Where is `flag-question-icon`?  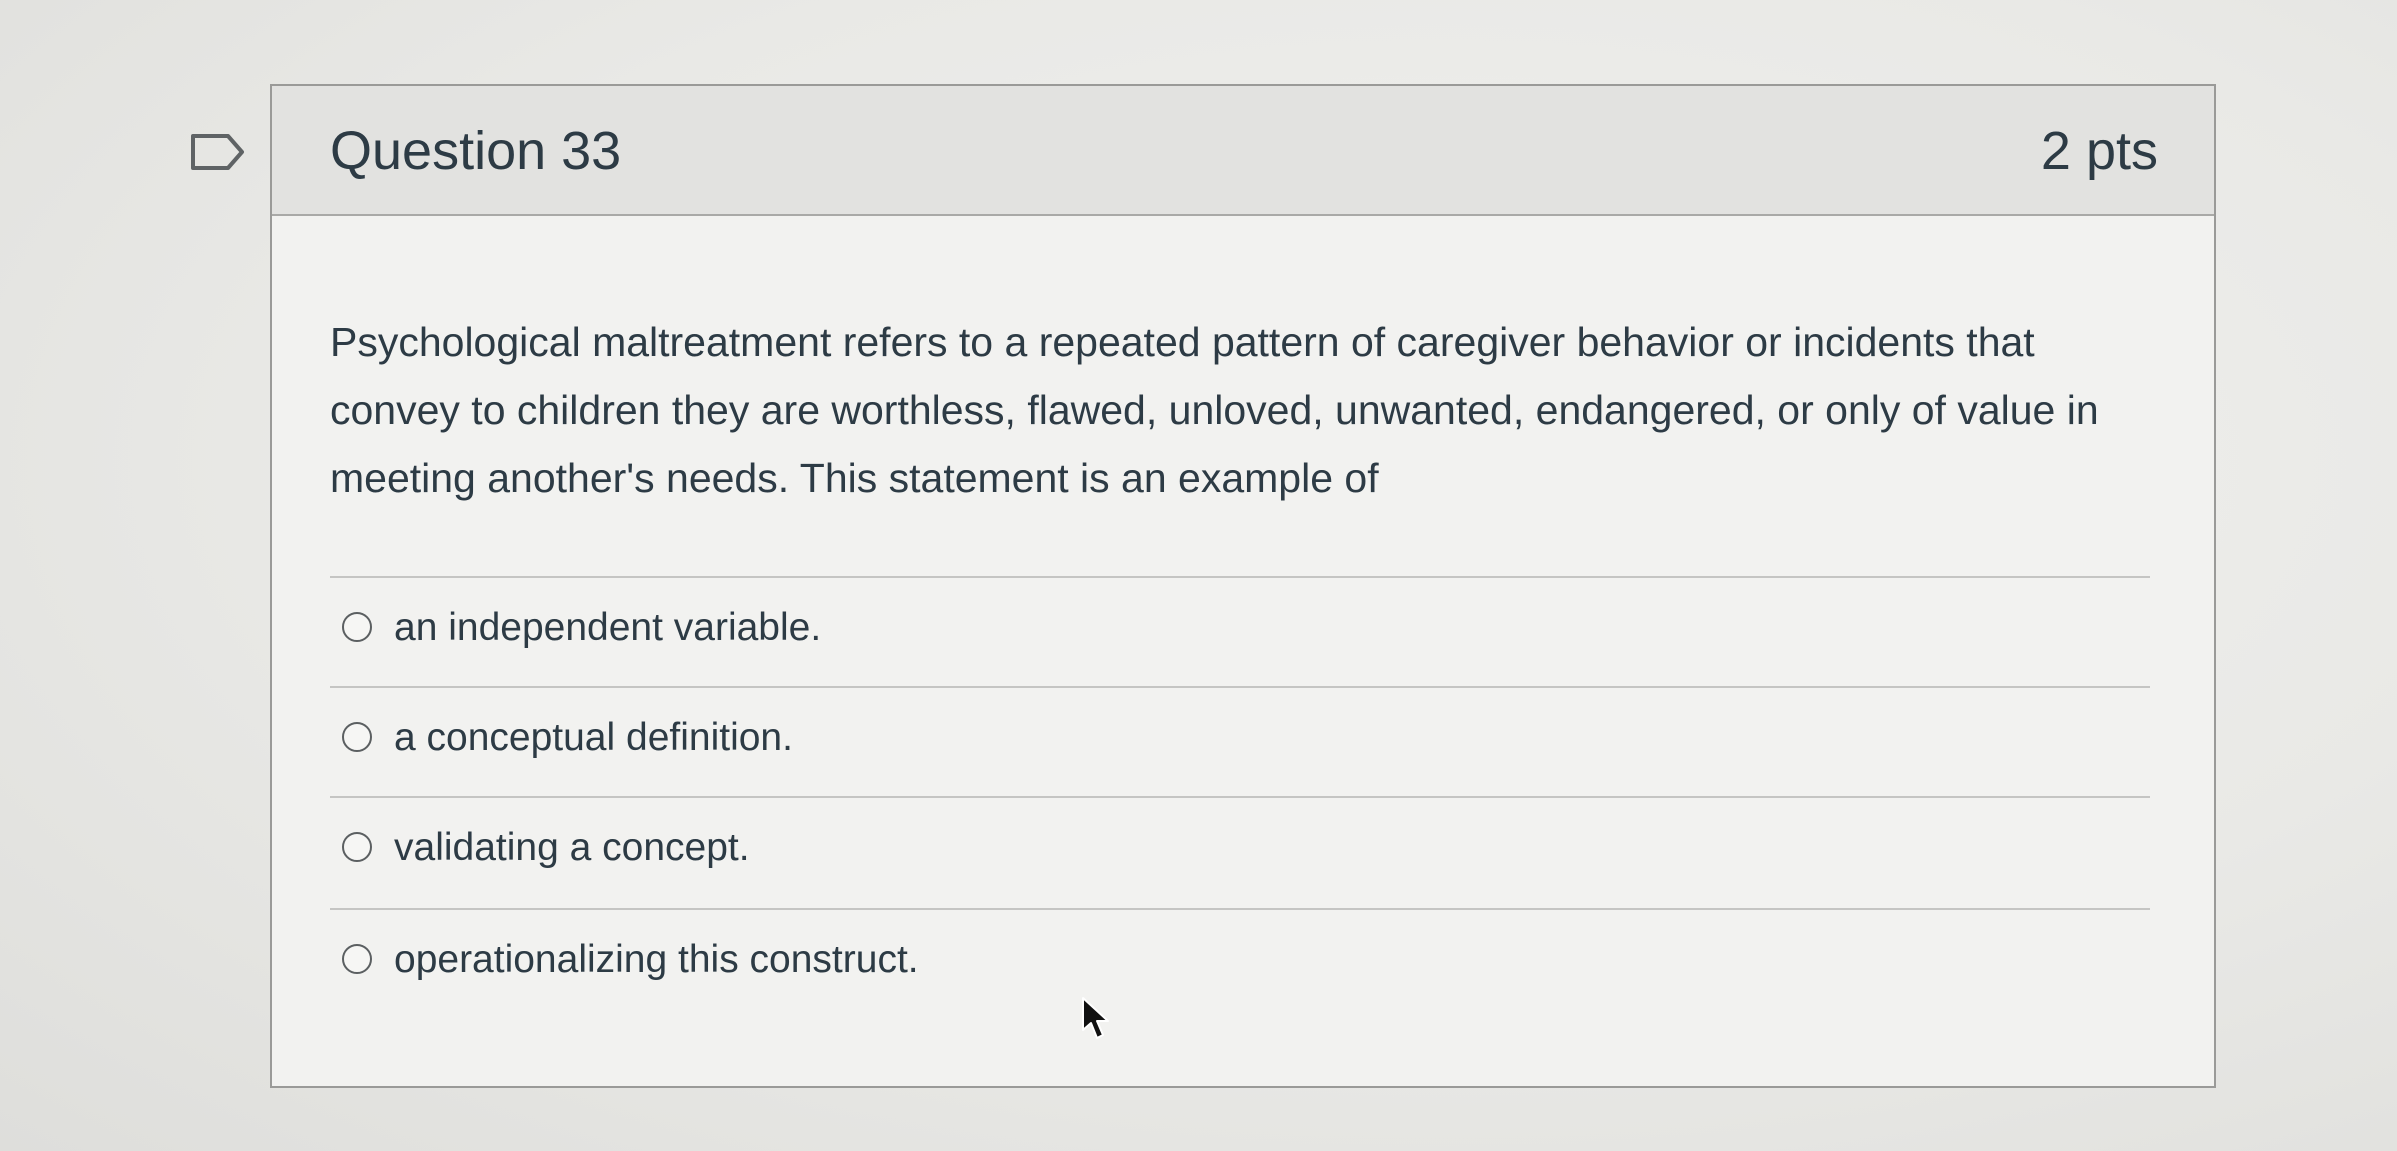
flag-question-icon is located at coordinates (218, 152).